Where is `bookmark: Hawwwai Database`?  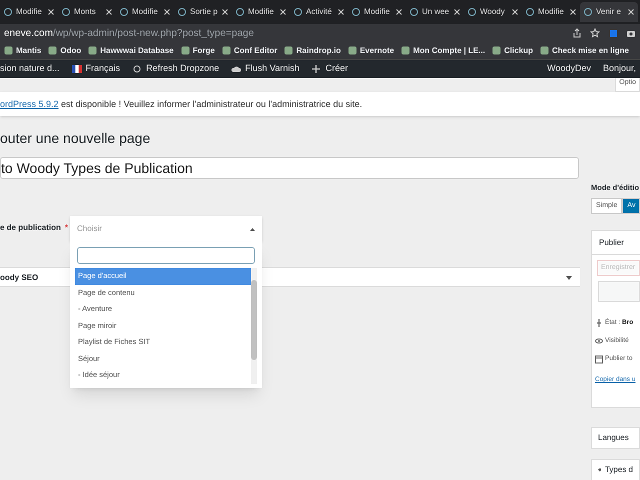 bookmark: Hawwwai Database is located at coordinates (131, 50).